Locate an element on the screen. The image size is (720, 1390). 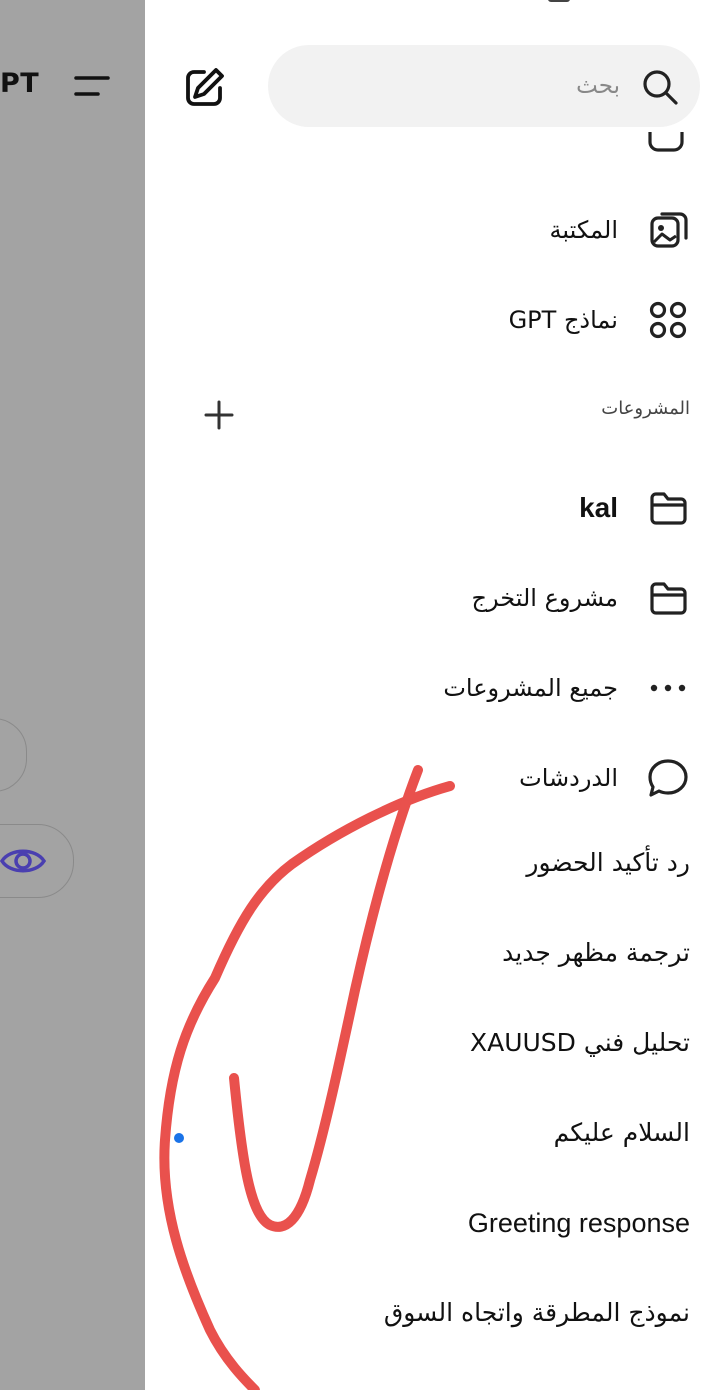
background-pill-button is located at coordinates (13, 755).